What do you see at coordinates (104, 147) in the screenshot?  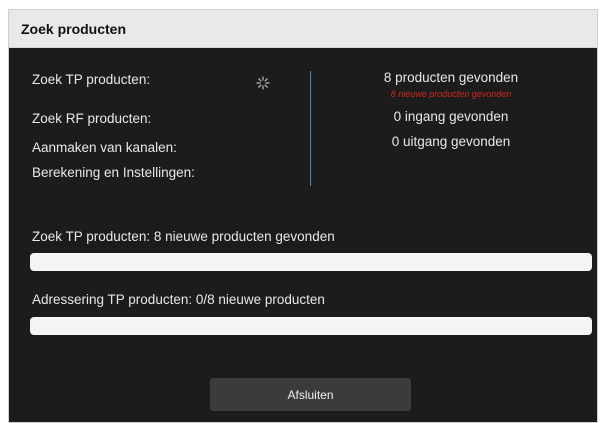 I see `step-label-channels: Aanmaken van kanalen:` at bounding box center [104, 147].